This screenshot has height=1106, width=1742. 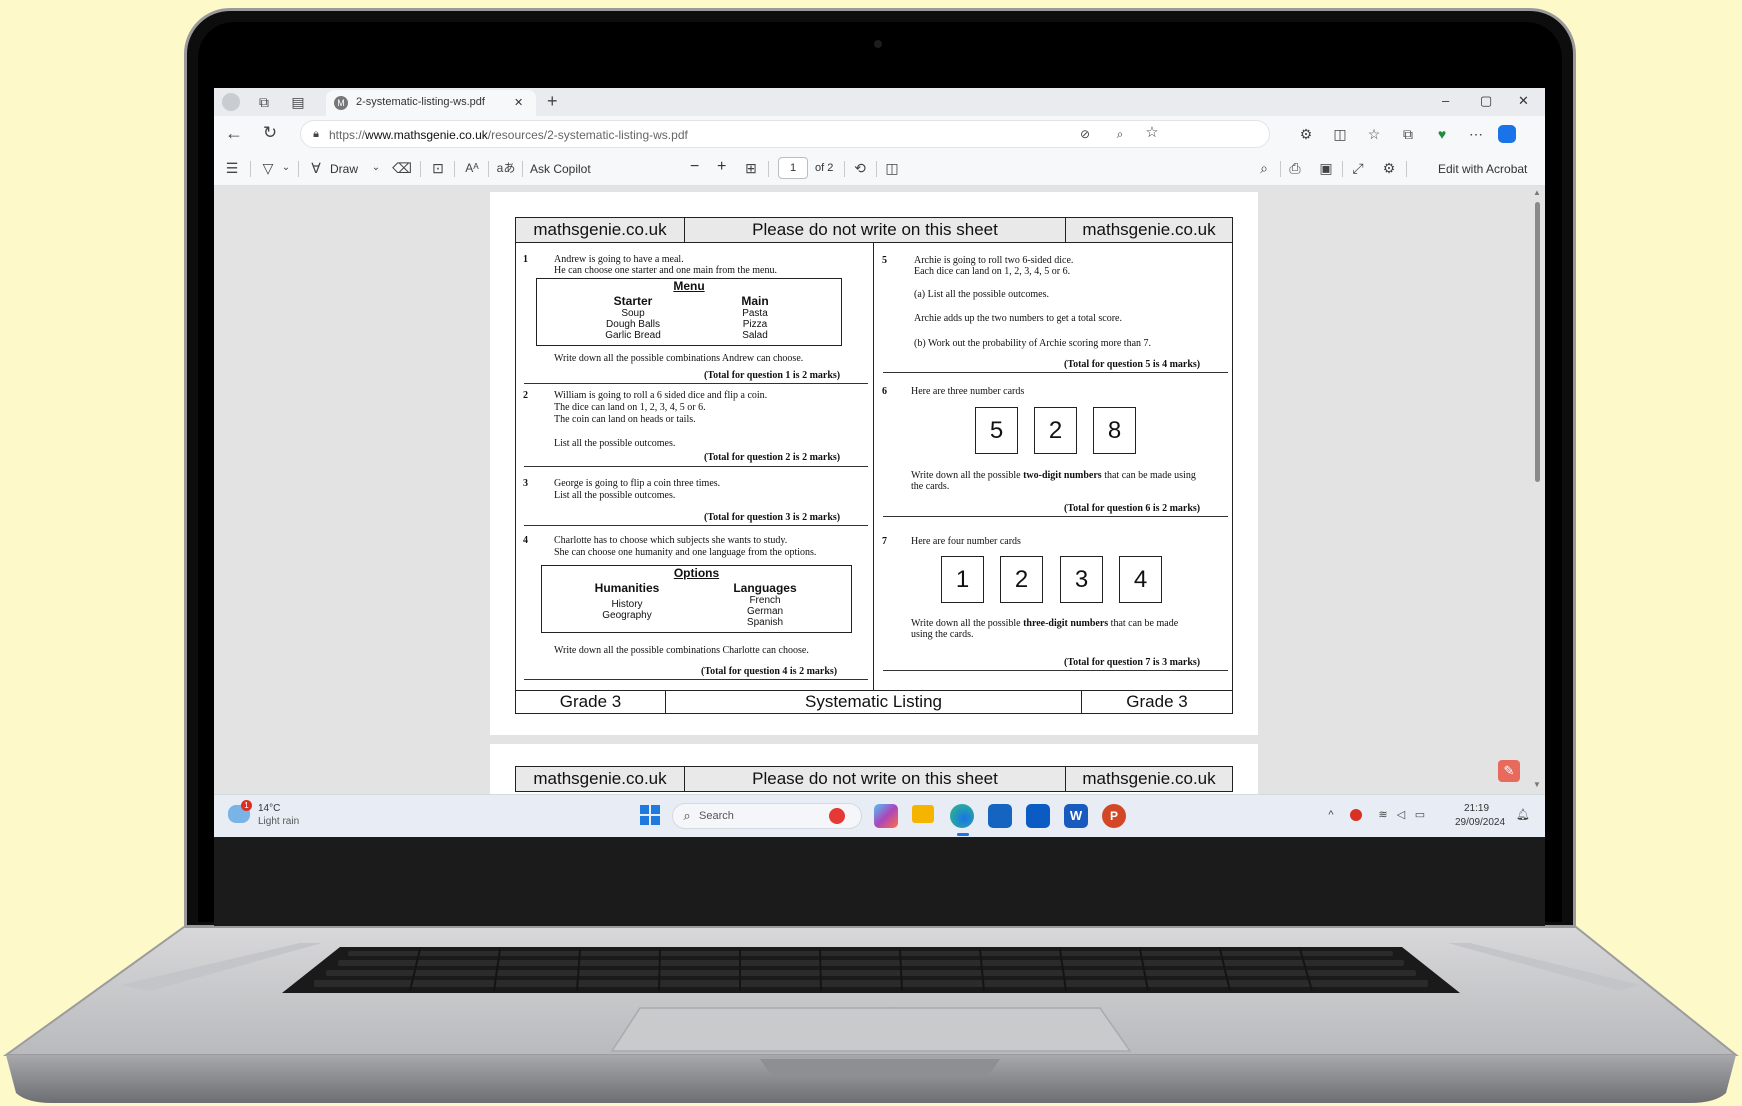 What do you see at coordinates (1055, 372) in the screenshot?
I see `q5-rule` at bounding box center [1055, 372].